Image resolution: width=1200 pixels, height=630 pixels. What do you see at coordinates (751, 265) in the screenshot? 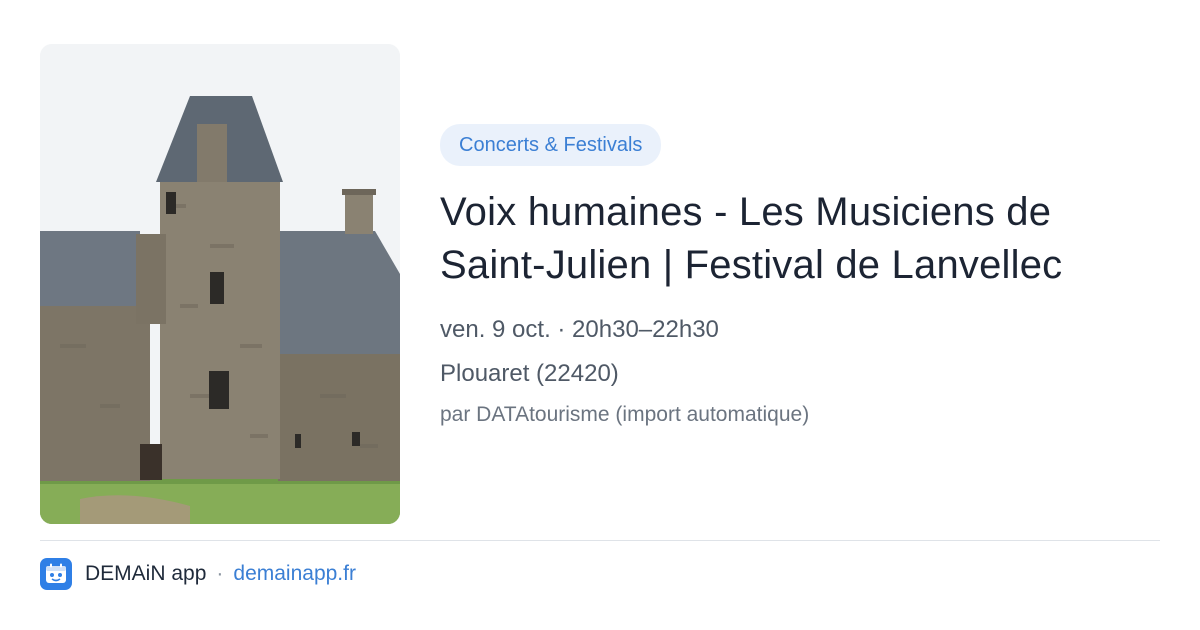
I see `event-title-line-2: Saint-Julien | Festival de Lanvellec` at bounding box center [751, 265].